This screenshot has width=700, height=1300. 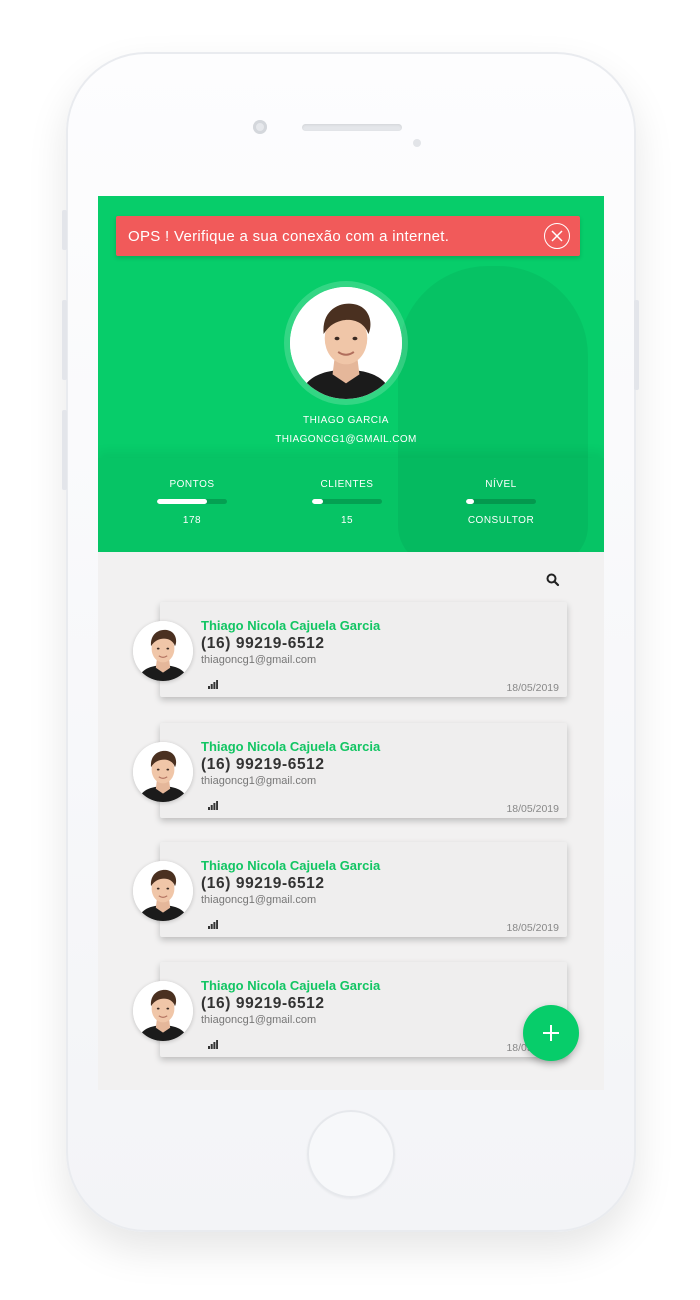 I want to click on power-button, so click(x=636, y=345).